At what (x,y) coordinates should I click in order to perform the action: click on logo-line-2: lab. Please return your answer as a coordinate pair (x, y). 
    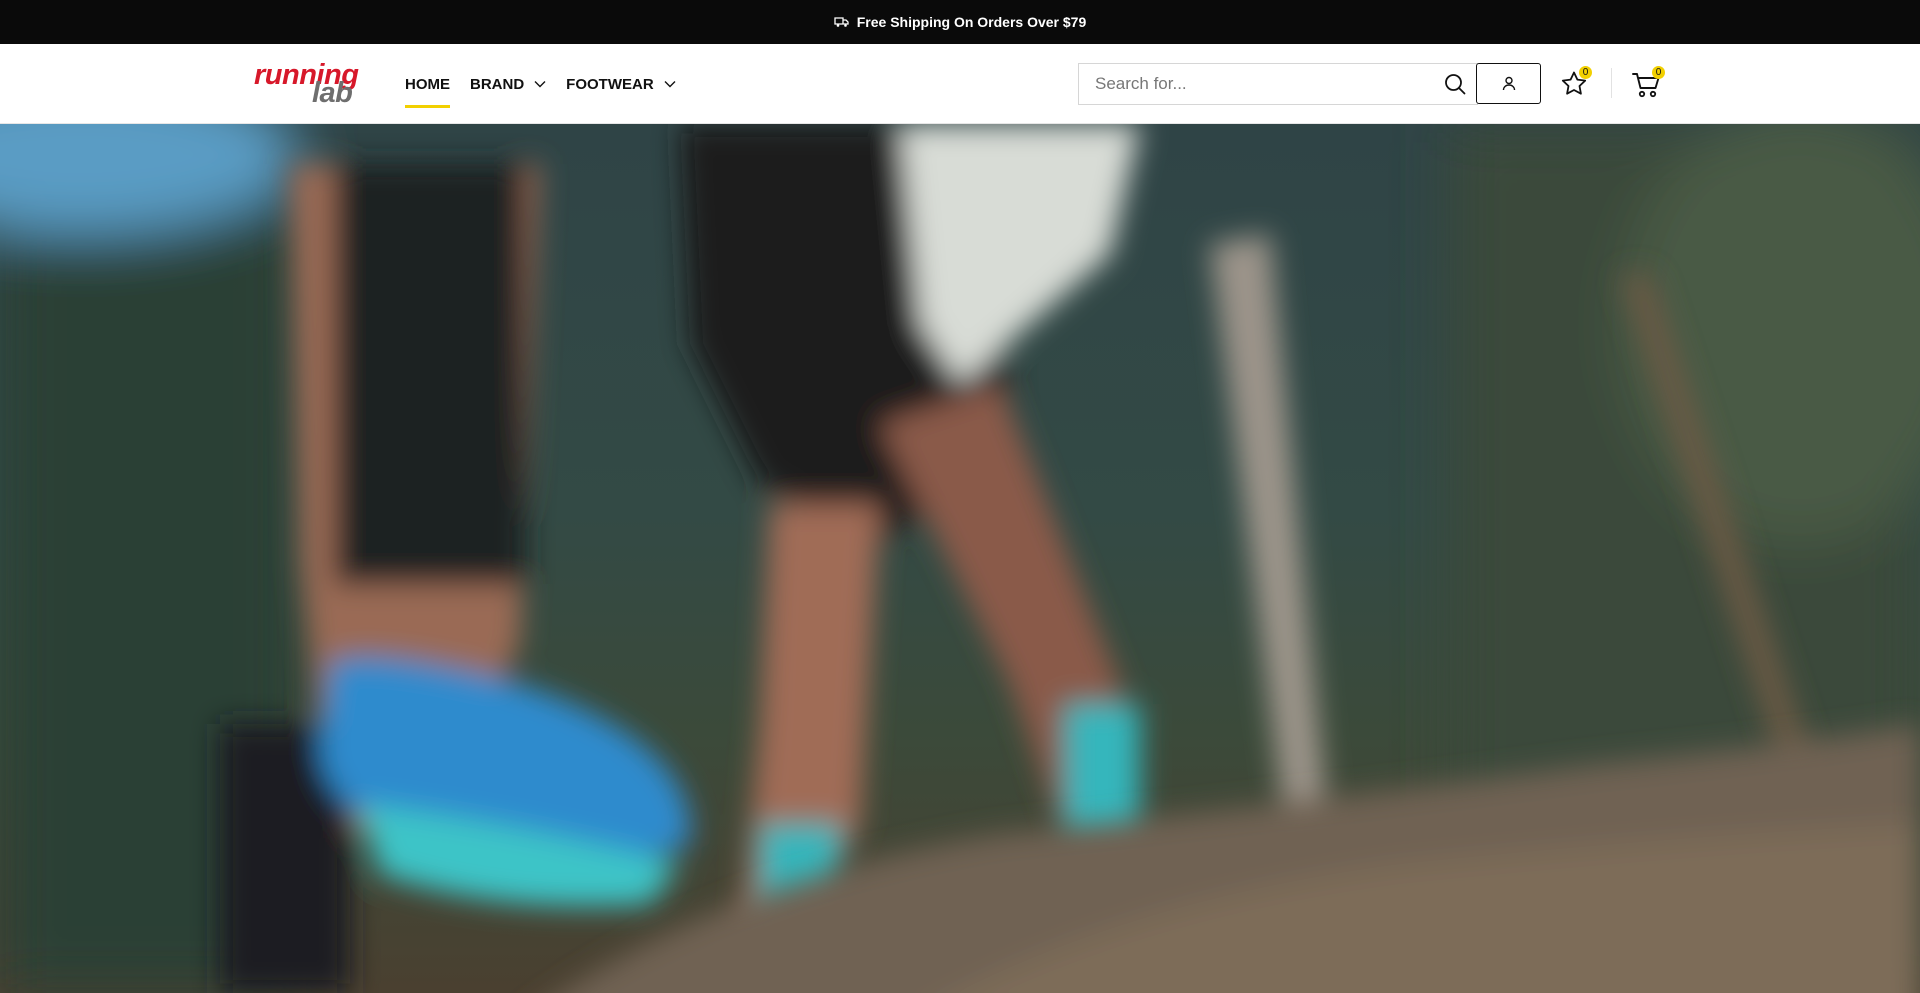
    Looking at the image, I should click on (332, 93).